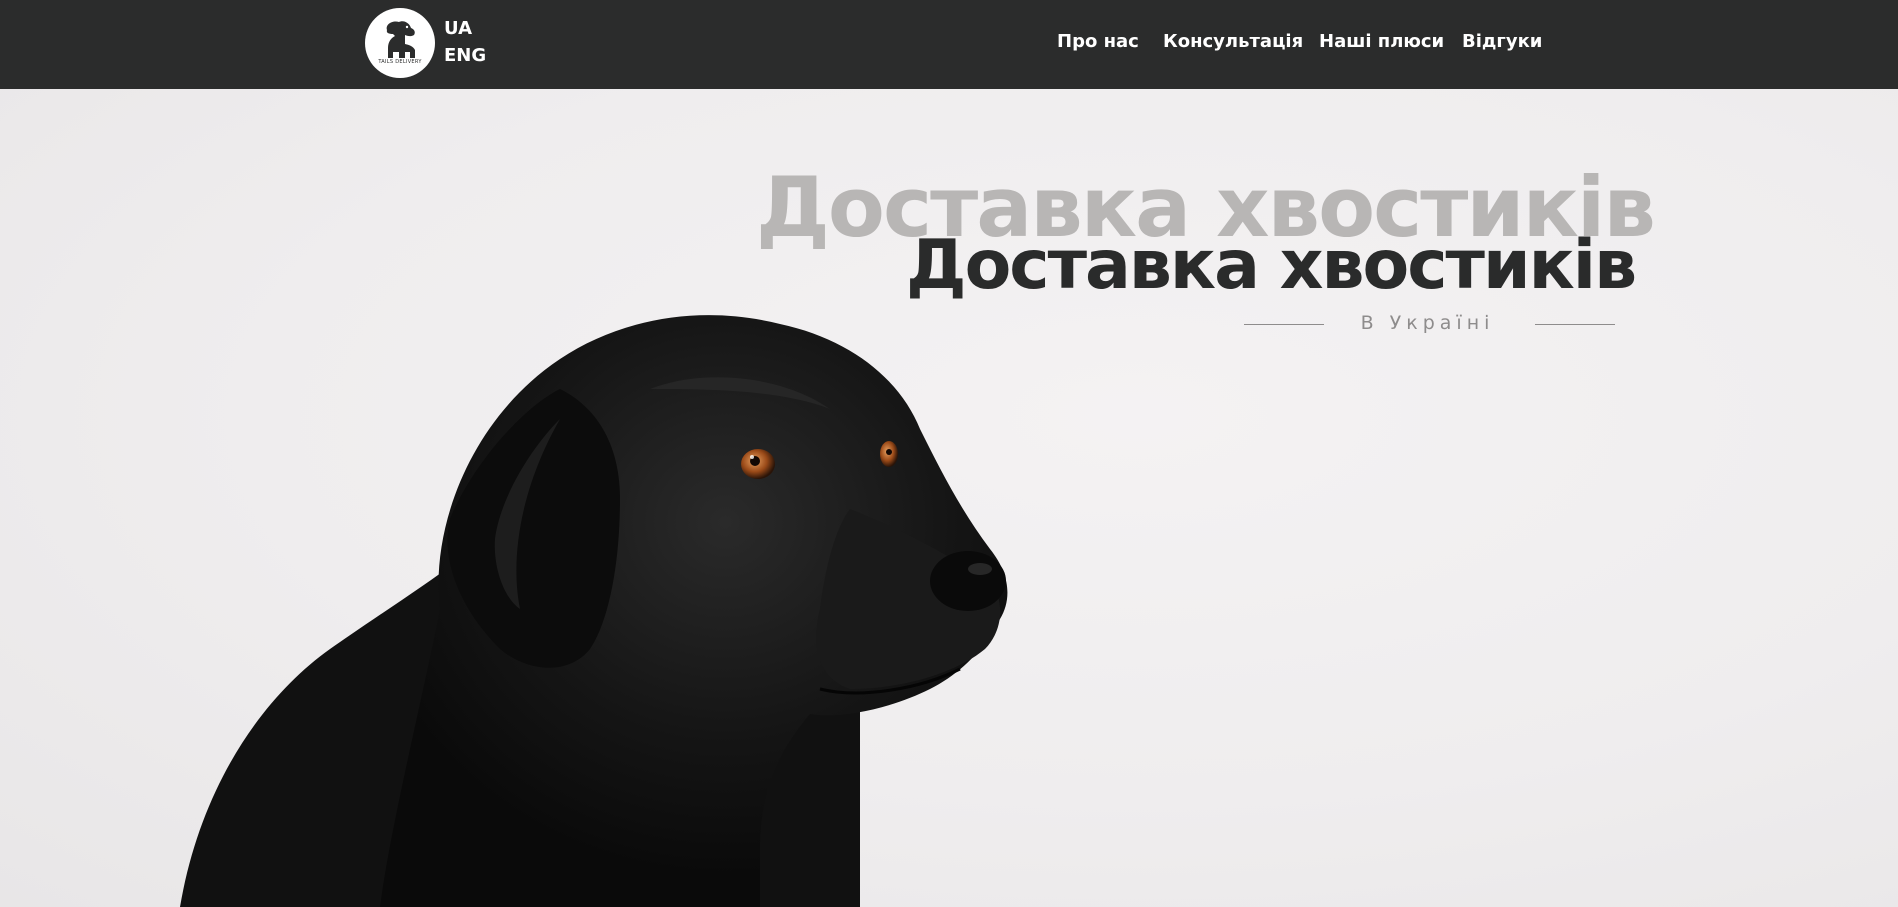 Image resolution: width=1898 pixels, height=907 pixels. Describe the element at coordinates (400, 39) in the screenshot. I see `dog-silhouette-icon` at that location.